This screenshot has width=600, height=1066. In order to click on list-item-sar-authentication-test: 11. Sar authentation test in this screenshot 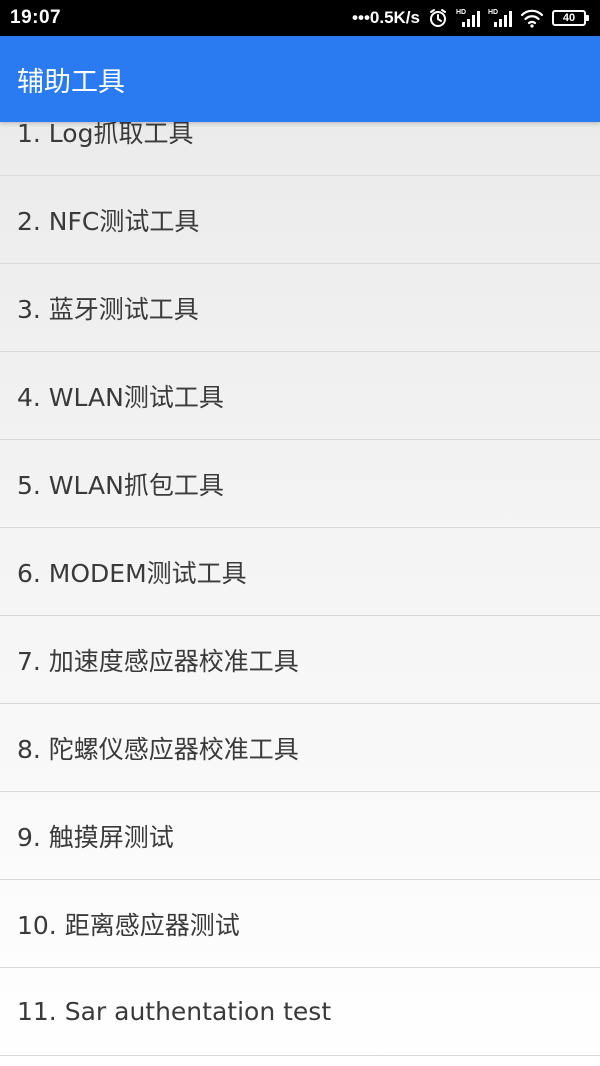, I will do `click(300, 1012)`.